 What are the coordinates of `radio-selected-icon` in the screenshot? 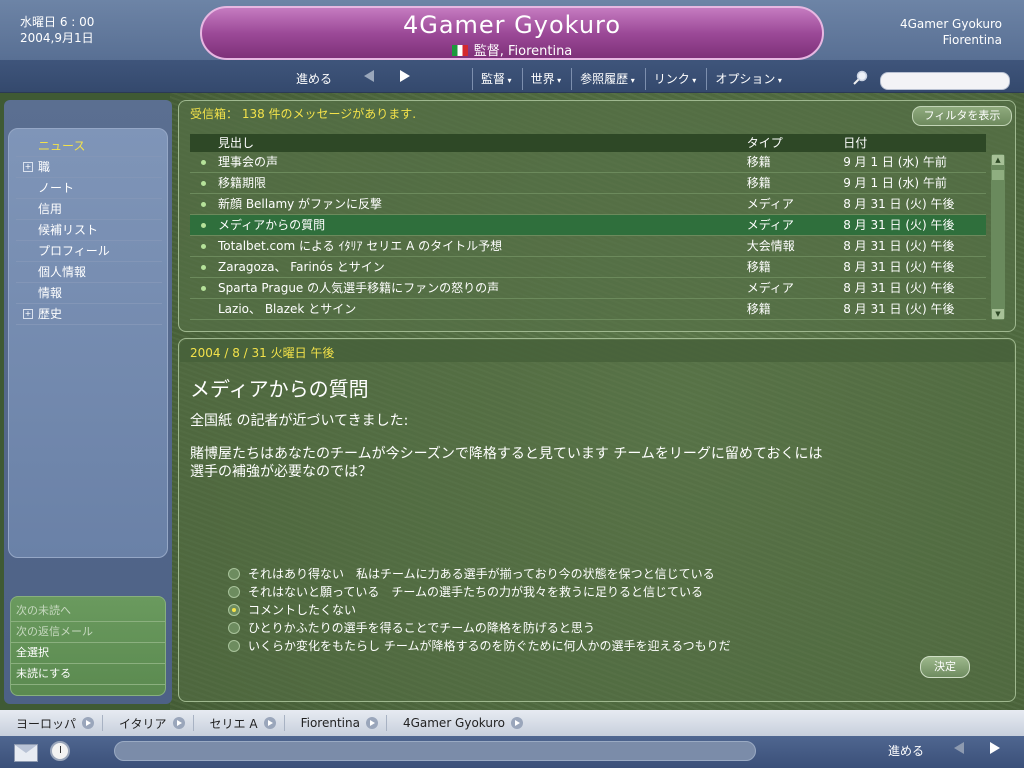 It's located at (234, 610).